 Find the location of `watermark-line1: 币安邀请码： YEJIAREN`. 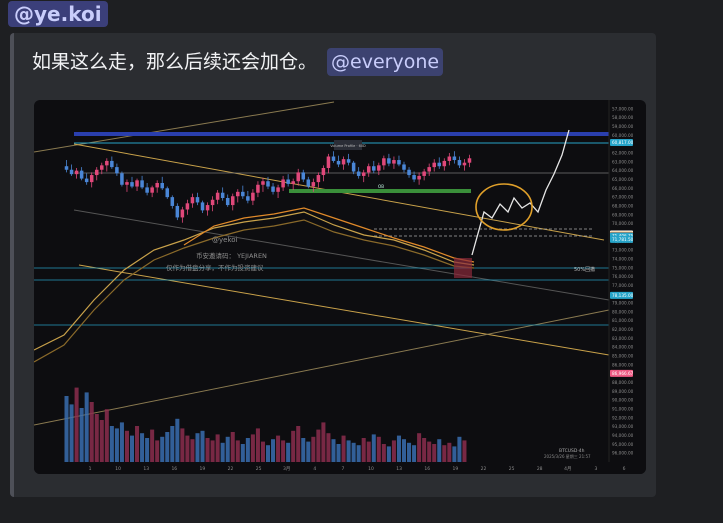

watermark-line1: 币安邀请码： YEJIAREN is located at coordinates (231, 255).